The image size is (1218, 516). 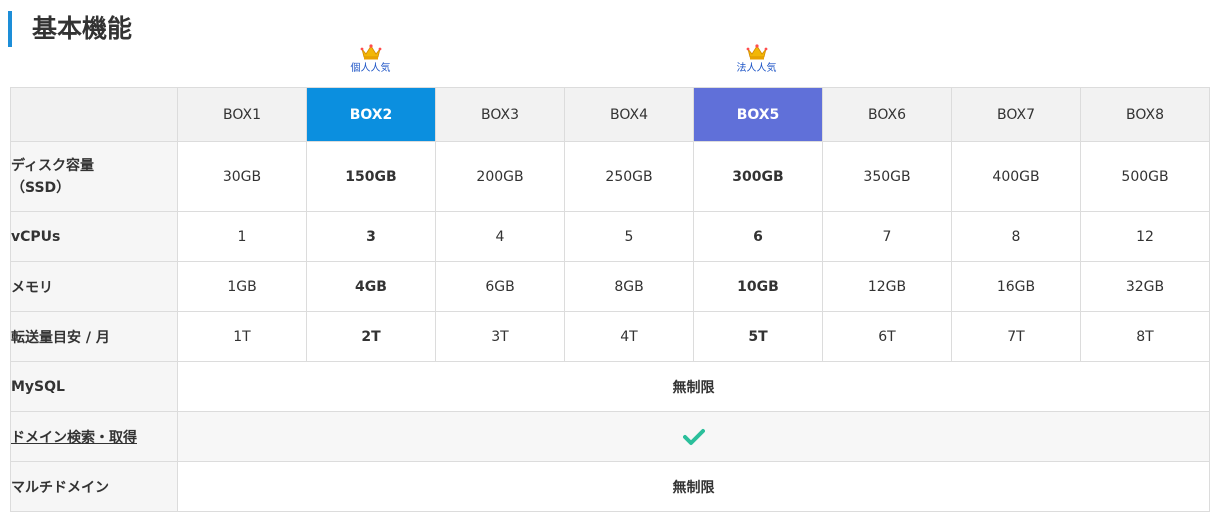 I want to click on header-row: BOX1 BOX2 BOX3 BOX4 BOX5 BOX6 BOX7 BOX8, so click(x=610, y=114).